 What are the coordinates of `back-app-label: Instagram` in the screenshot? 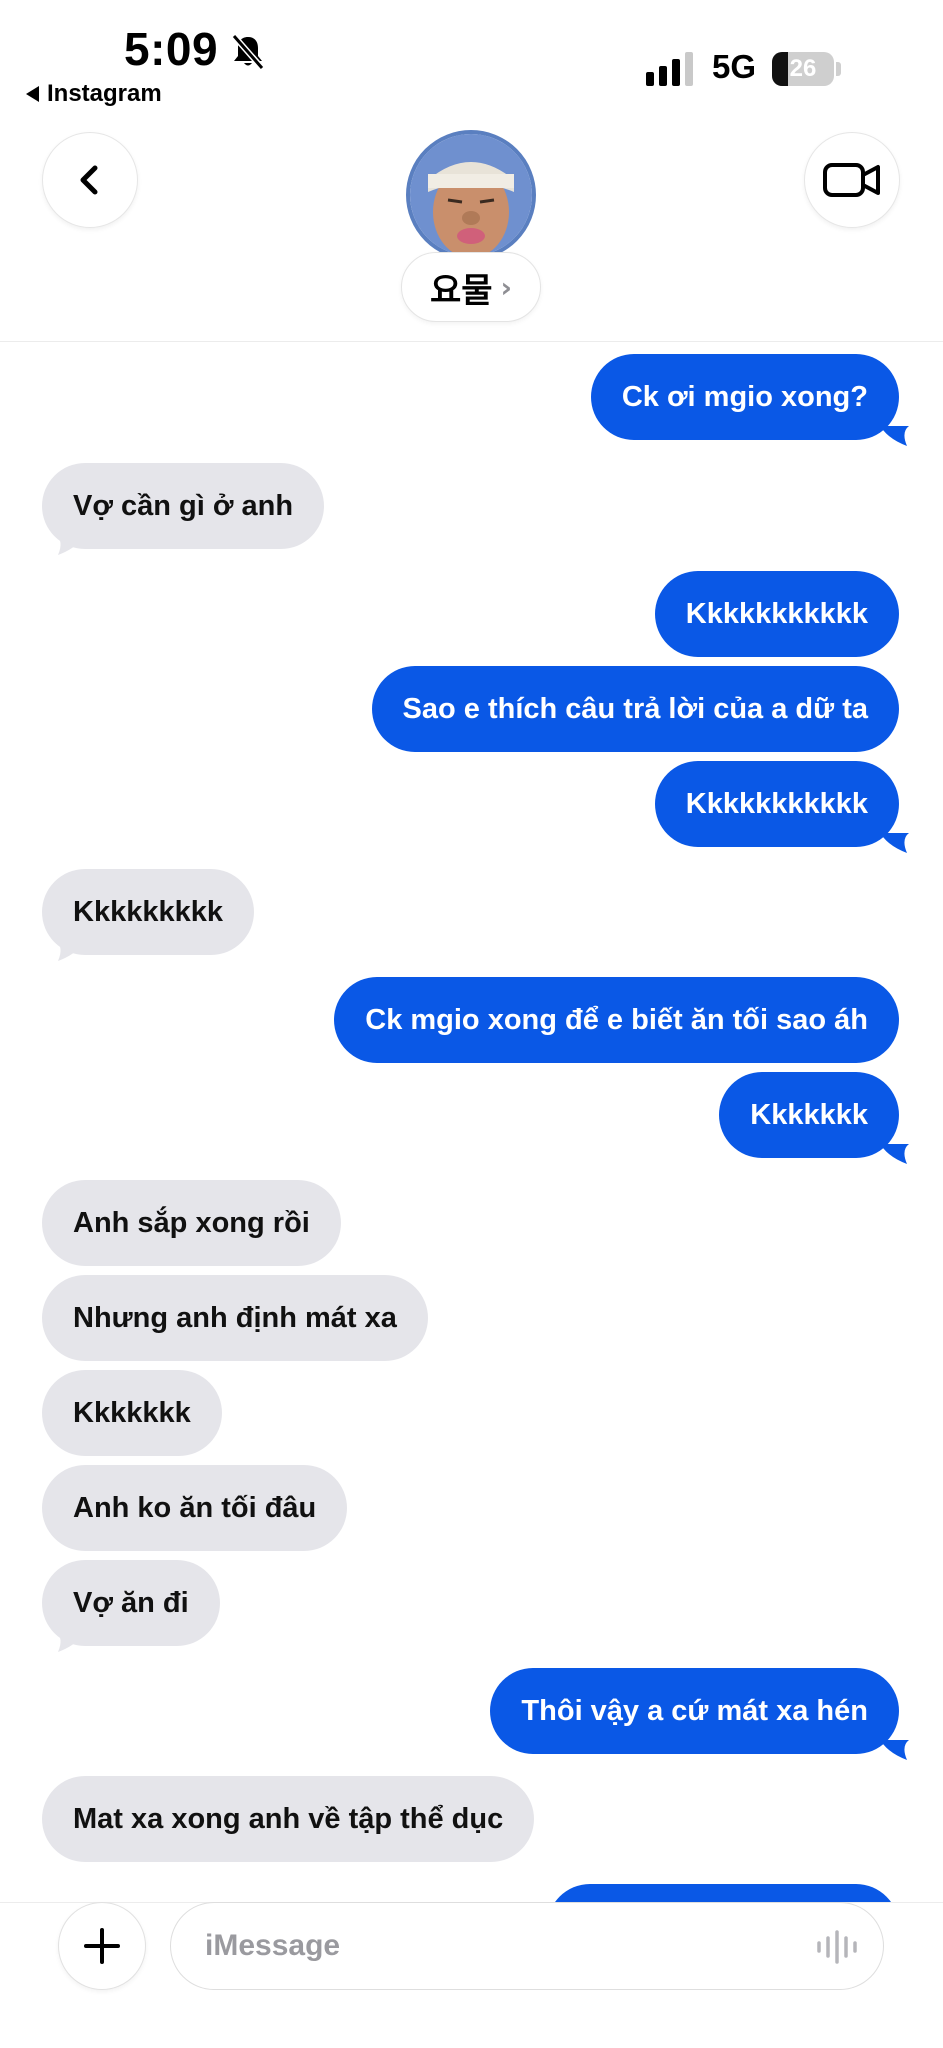 It's located at (104, 93).